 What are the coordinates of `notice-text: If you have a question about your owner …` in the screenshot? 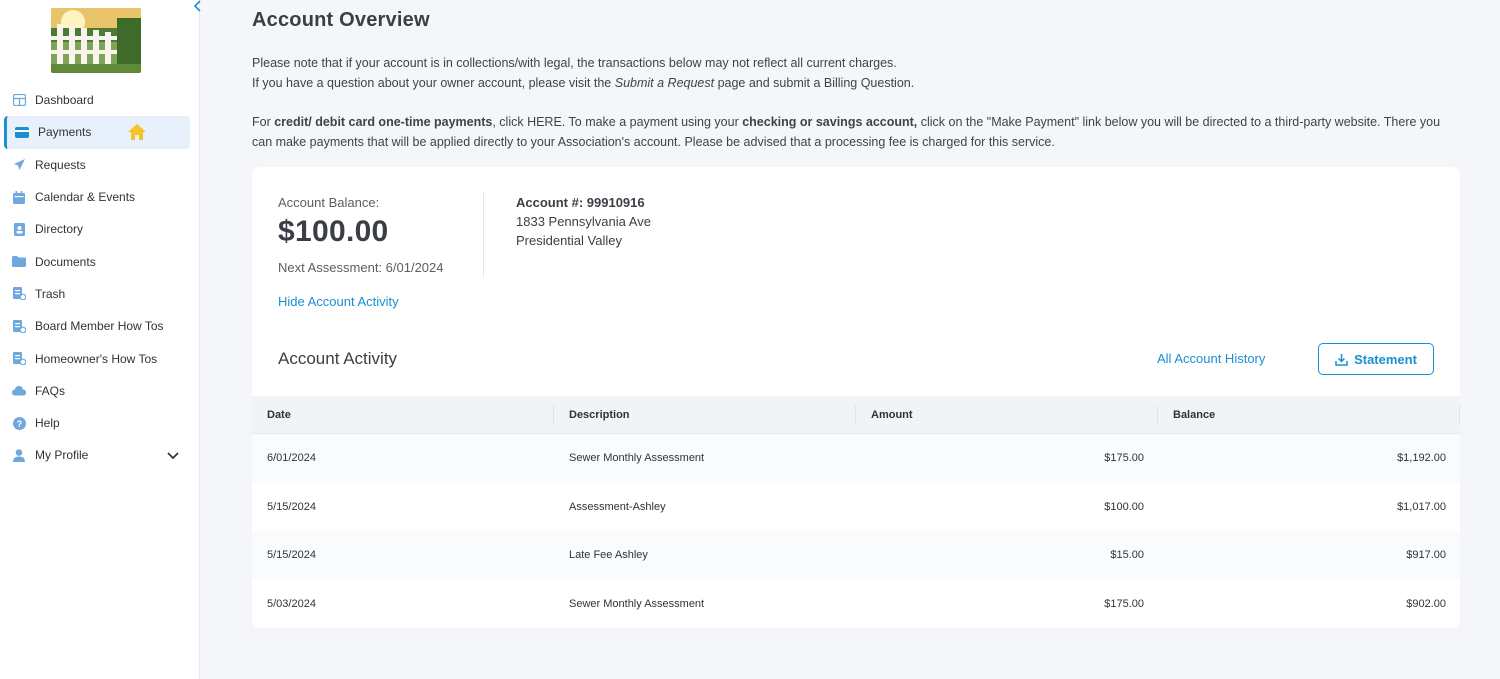 It's located at (433, 83).